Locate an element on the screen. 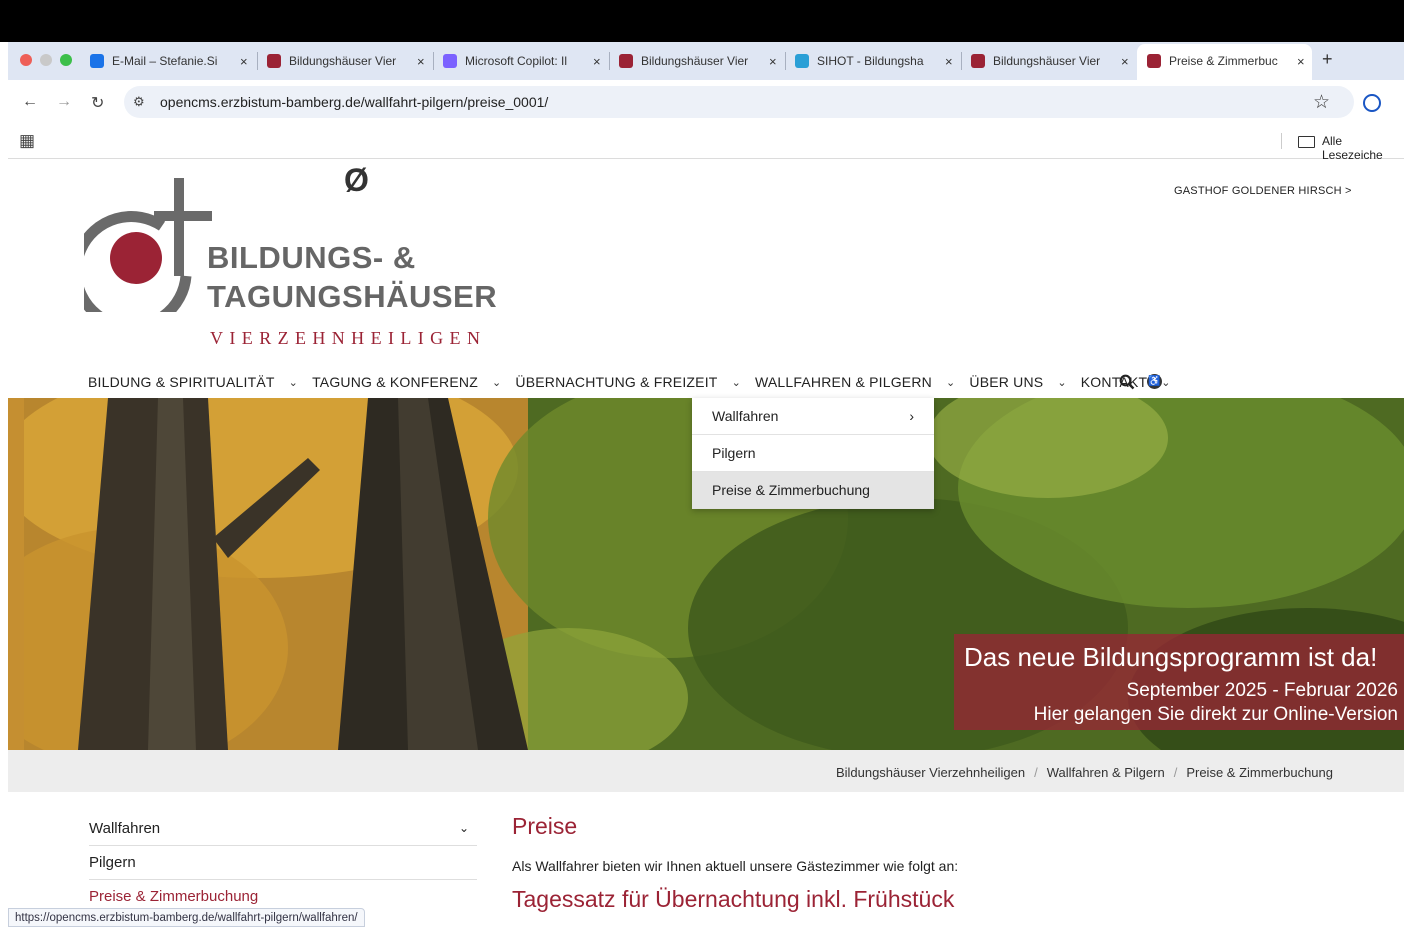 The image size is (1404, 927). tab-title: Preise & Zimmerbuc is located at coordinates (1223, 61).